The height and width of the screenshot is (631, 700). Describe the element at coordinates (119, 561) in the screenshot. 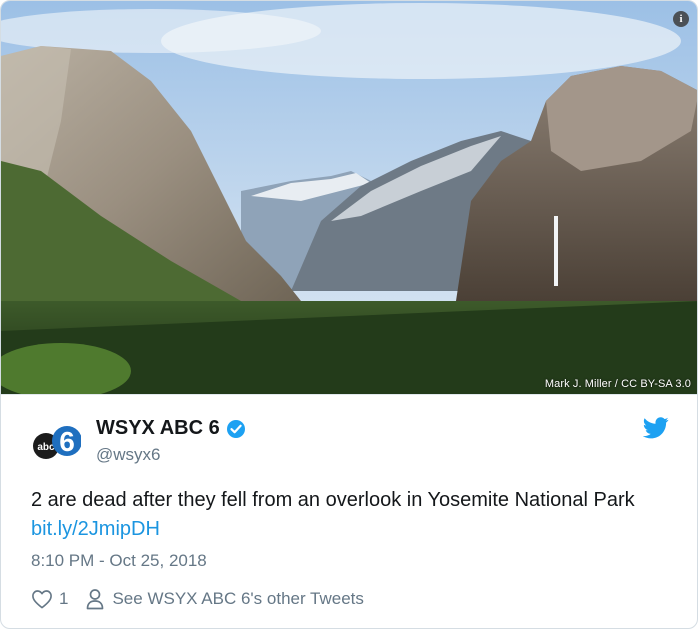

I see `tweet-timestamp: 8:10 PM - Oct 25, 2018` at that location.